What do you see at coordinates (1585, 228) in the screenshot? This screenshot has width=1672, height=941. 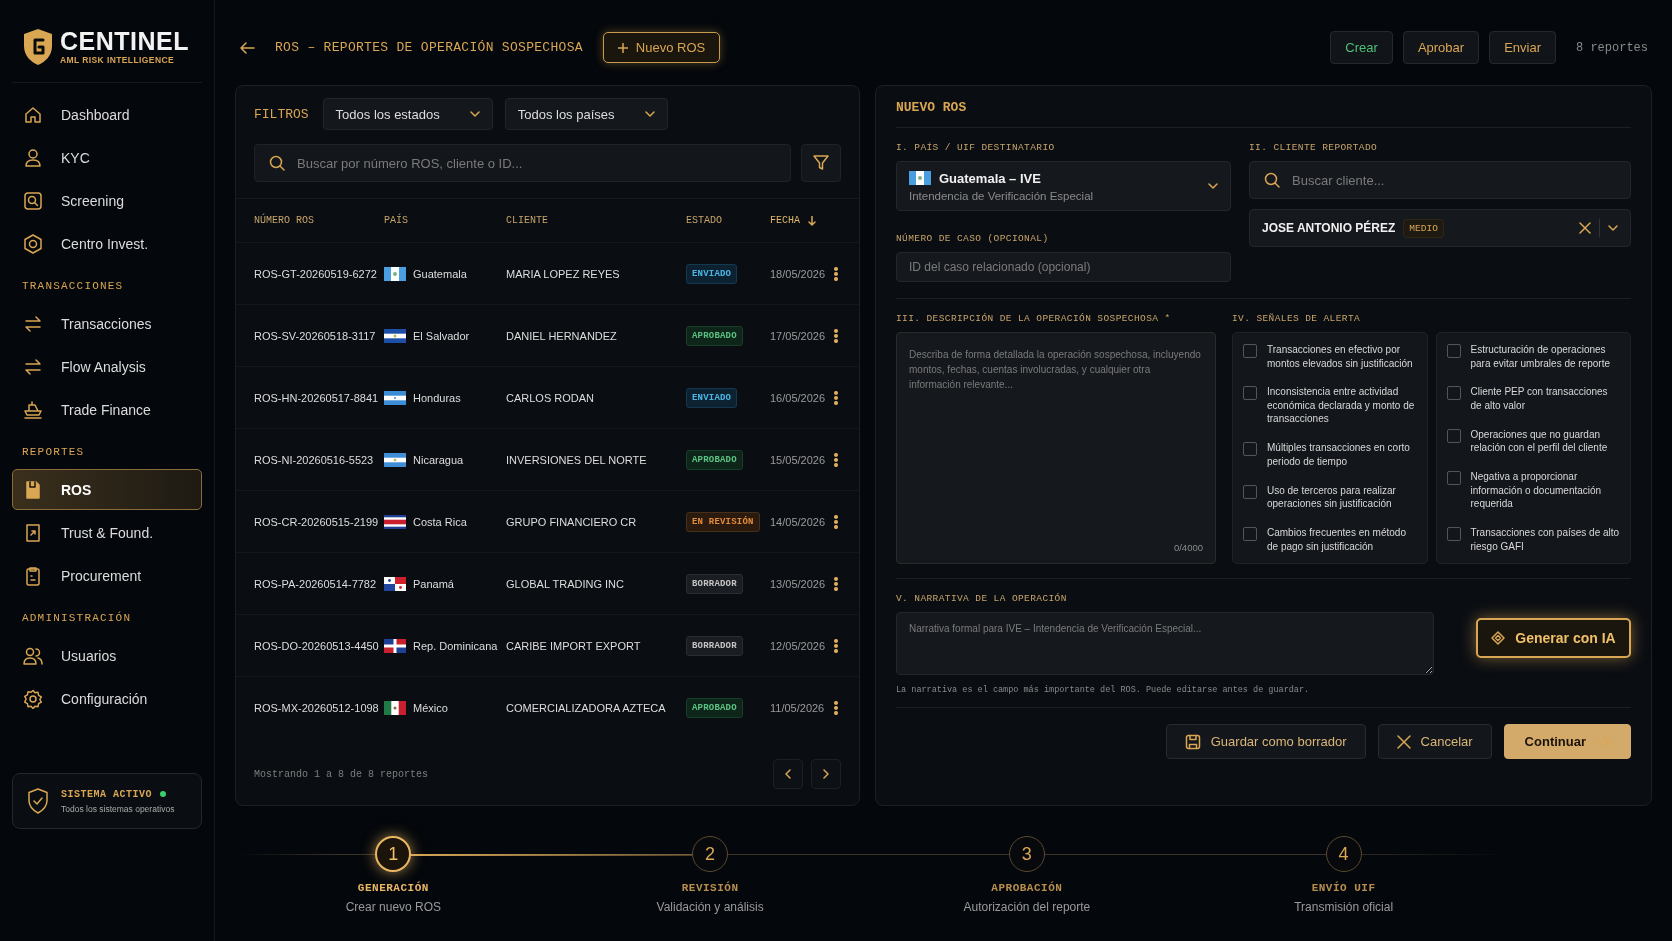 I see `close-icon` at bounding box center [1585, 228].